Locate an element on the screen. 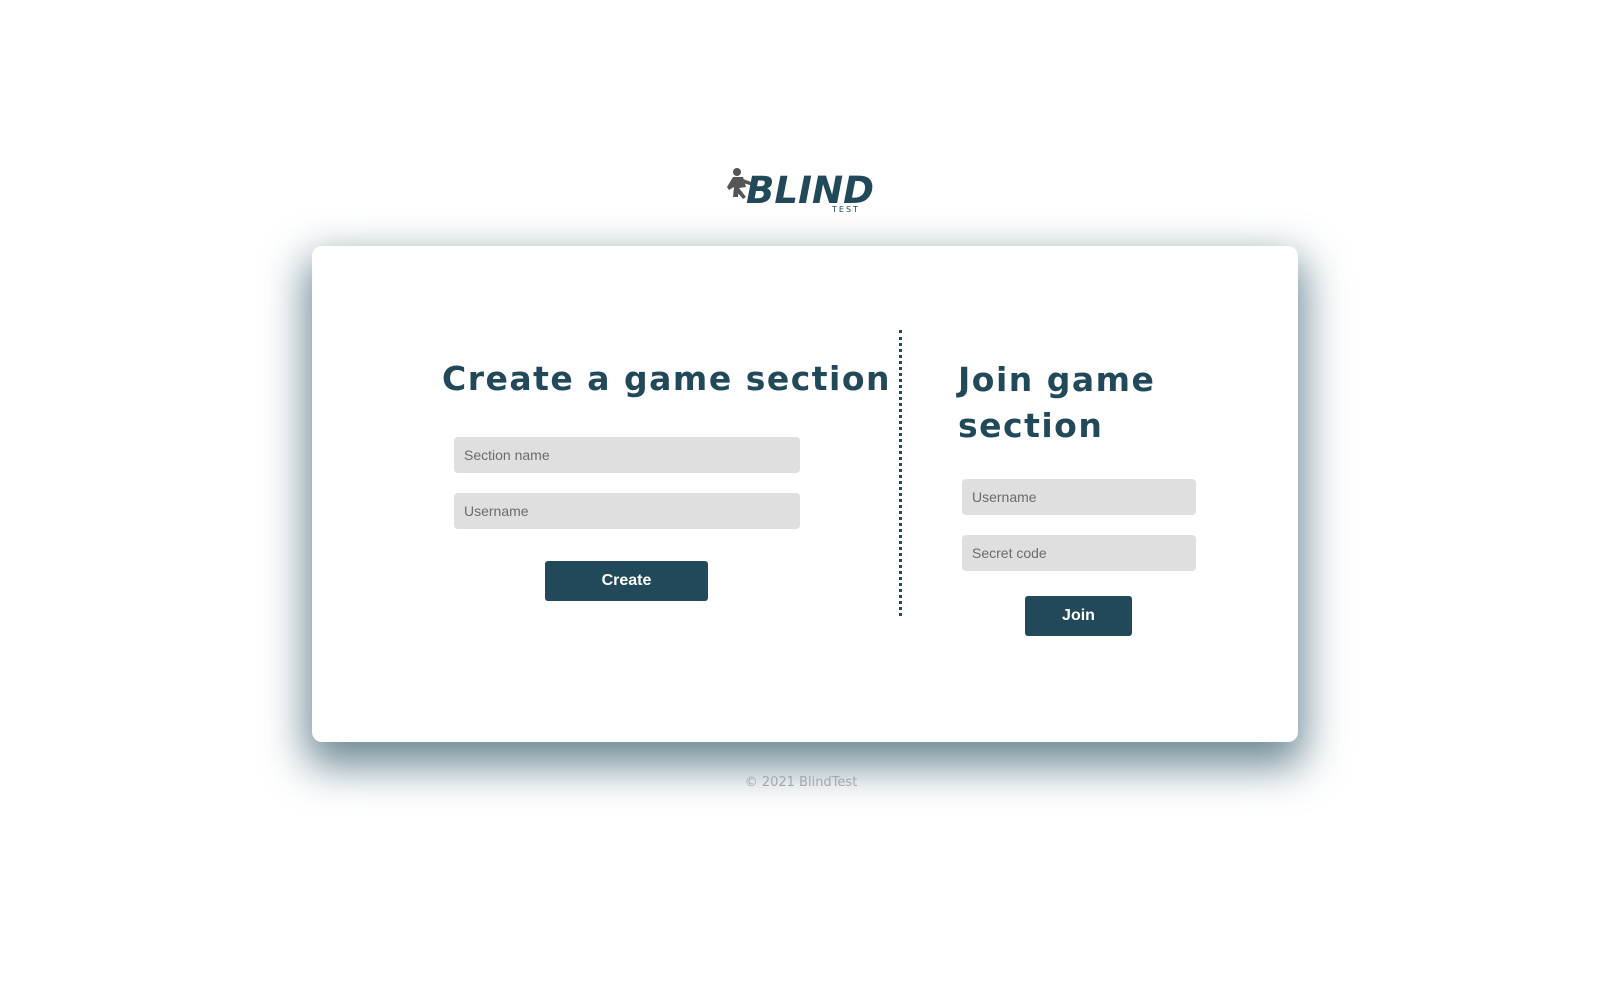 Image resolution: width=1602 pixels, height=993 pixels. logo-subtext: TEST is located at coordinates (845, 209).